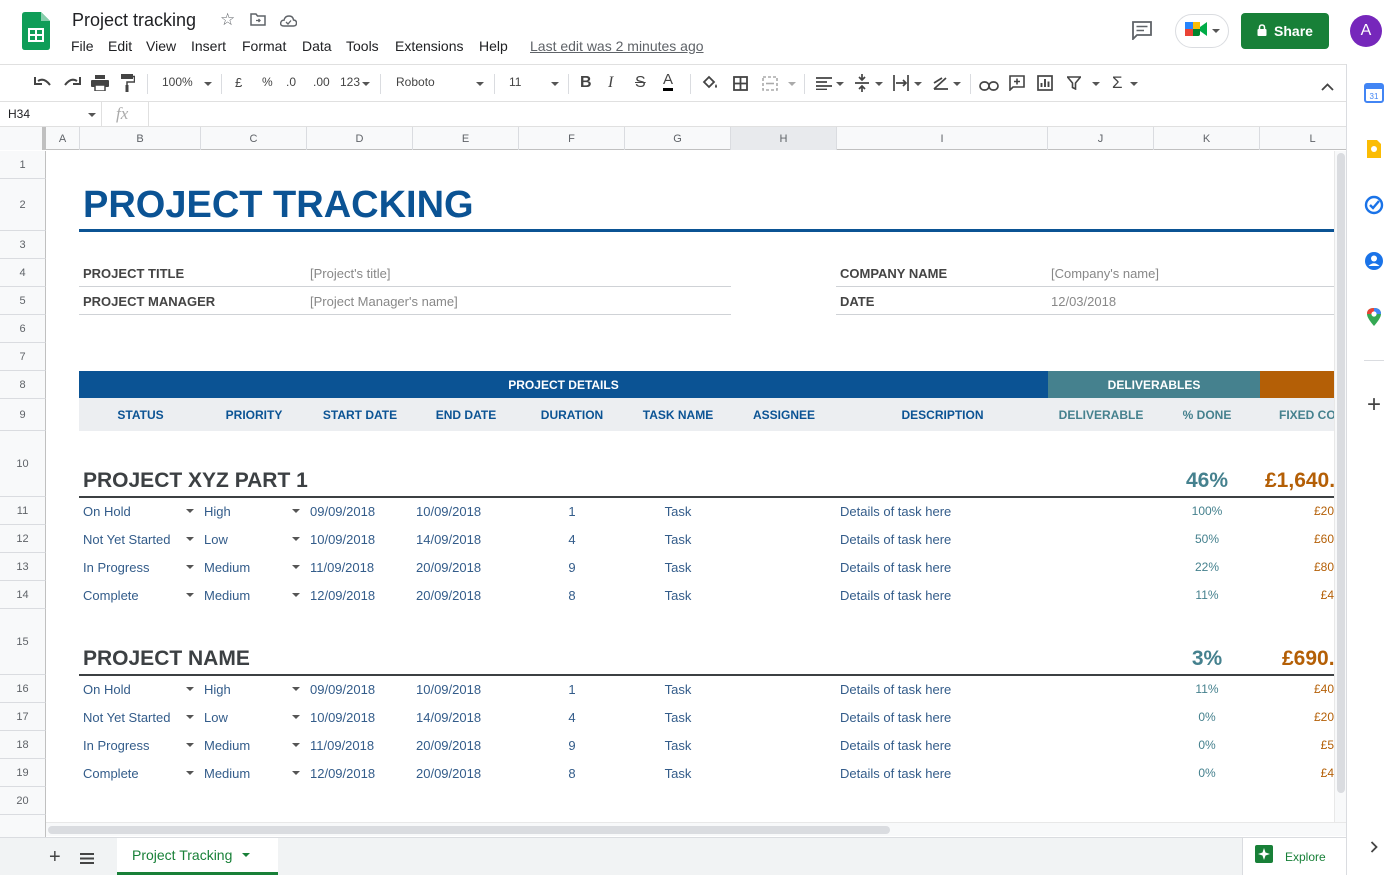  What do you see at coordinates (227, 20) in the screenshot?
I see `star-icon: ☆` at bounding box center [227, 20].